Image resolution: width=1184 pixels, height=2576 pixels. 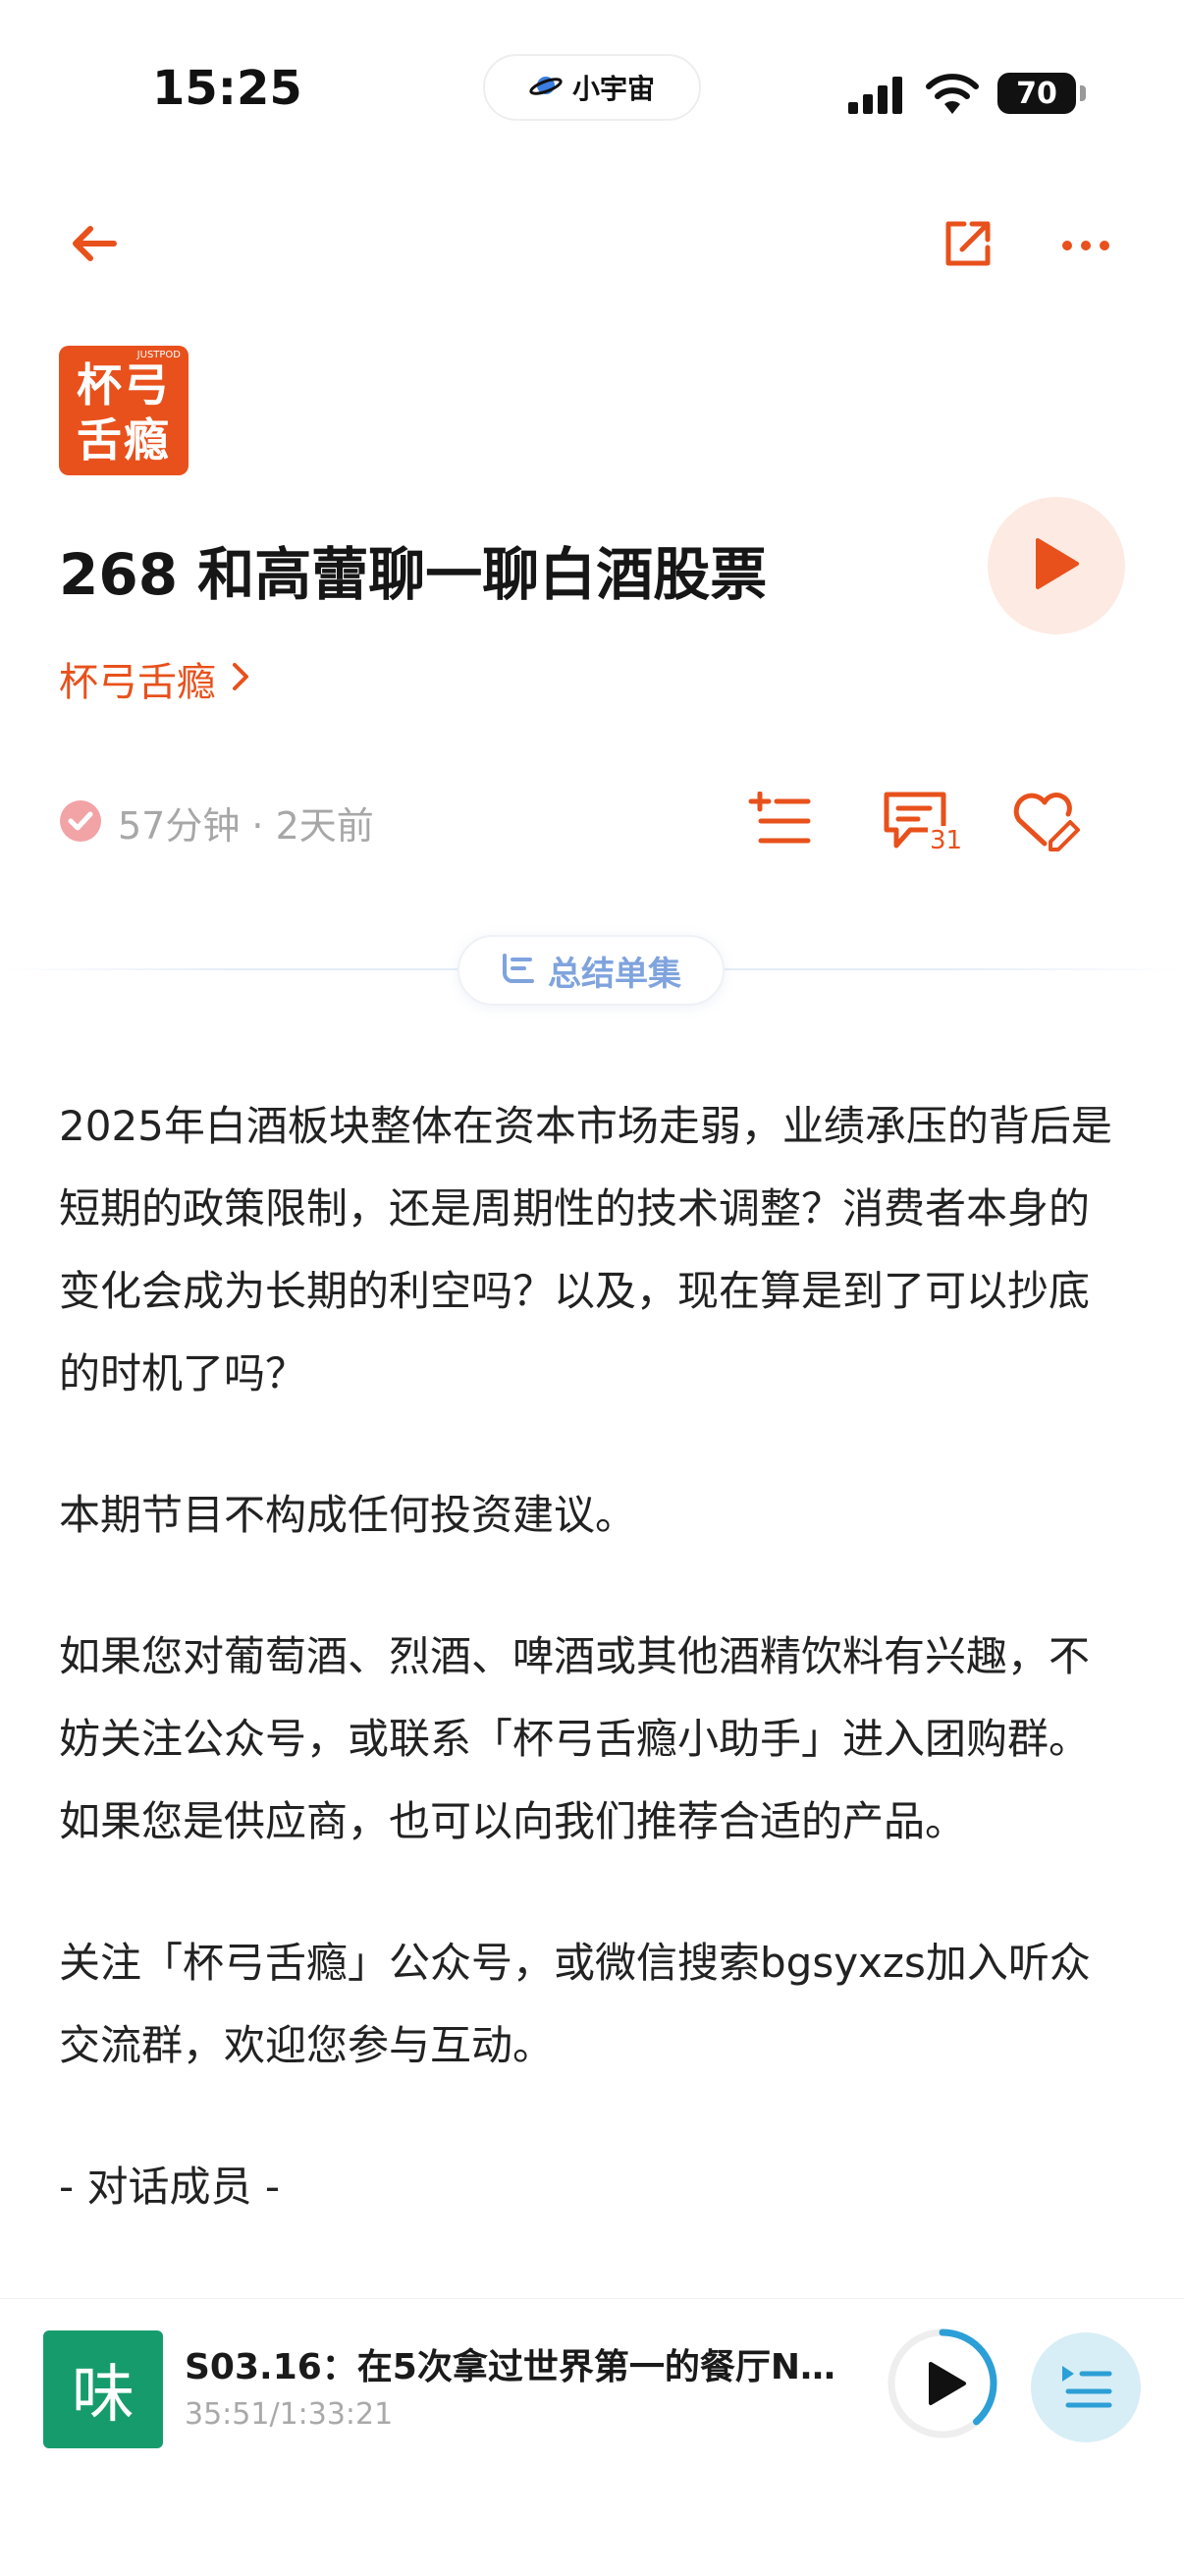 I want to click on status-time: 15:25, so click(x=227, y=88).